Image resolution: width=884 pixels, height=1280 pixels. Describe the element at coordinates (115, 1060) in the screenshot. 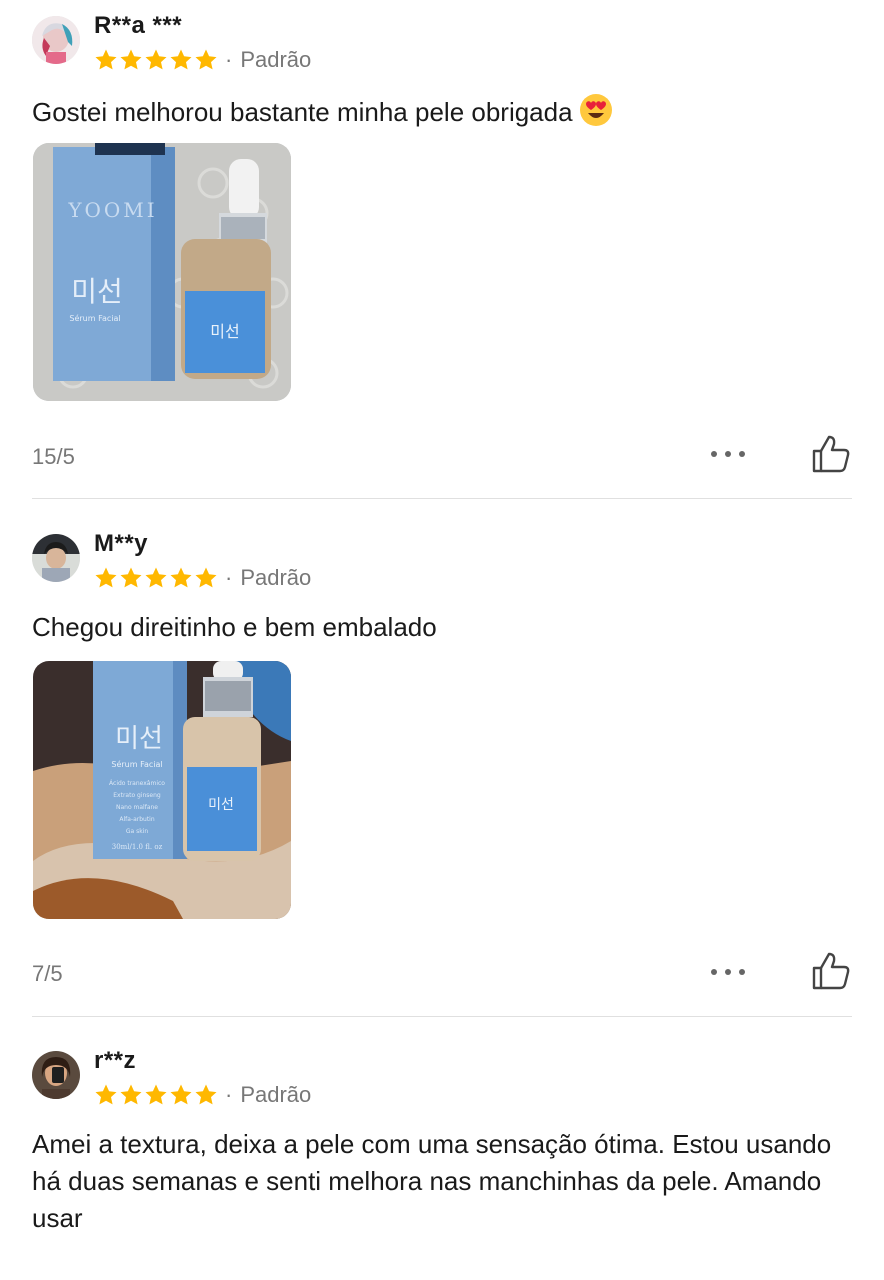

I see `reviewer-name: r**z` at that location.